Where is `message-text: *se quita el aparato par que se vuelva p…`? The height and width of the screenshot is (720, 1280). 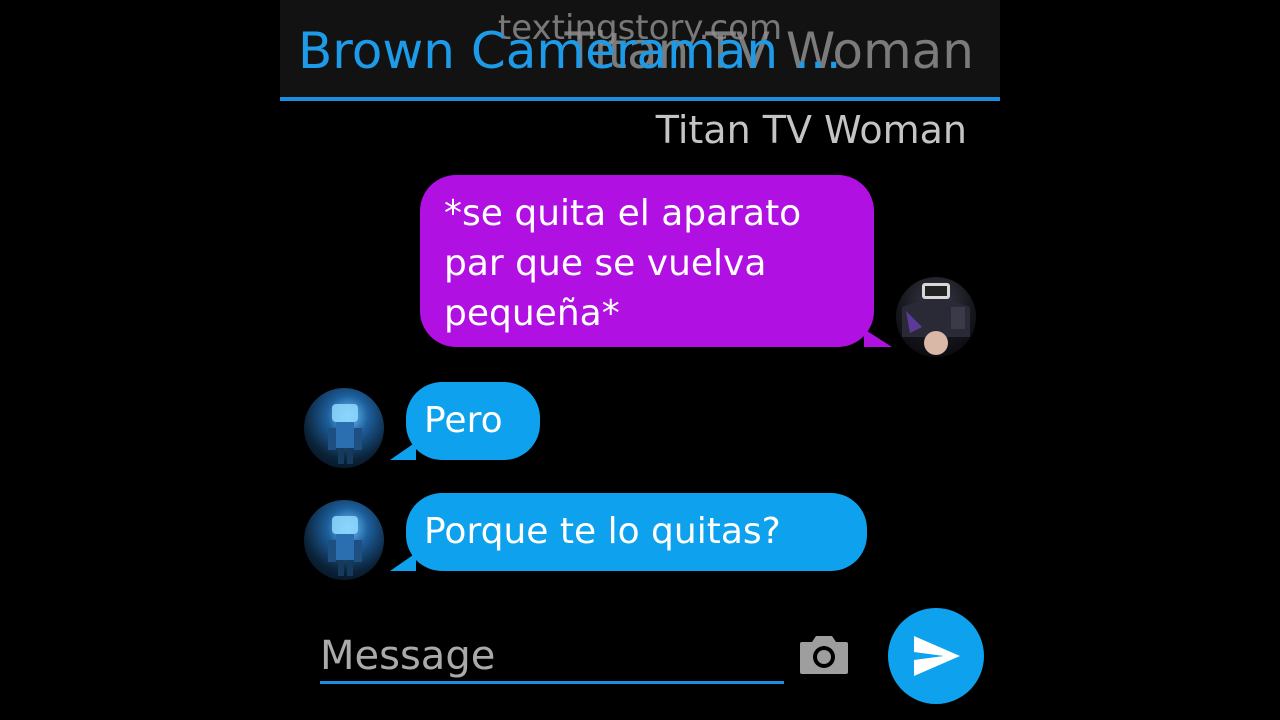 message-text: *se quita el aparato par que se vuelva p… is located at coordinates (623, 263).